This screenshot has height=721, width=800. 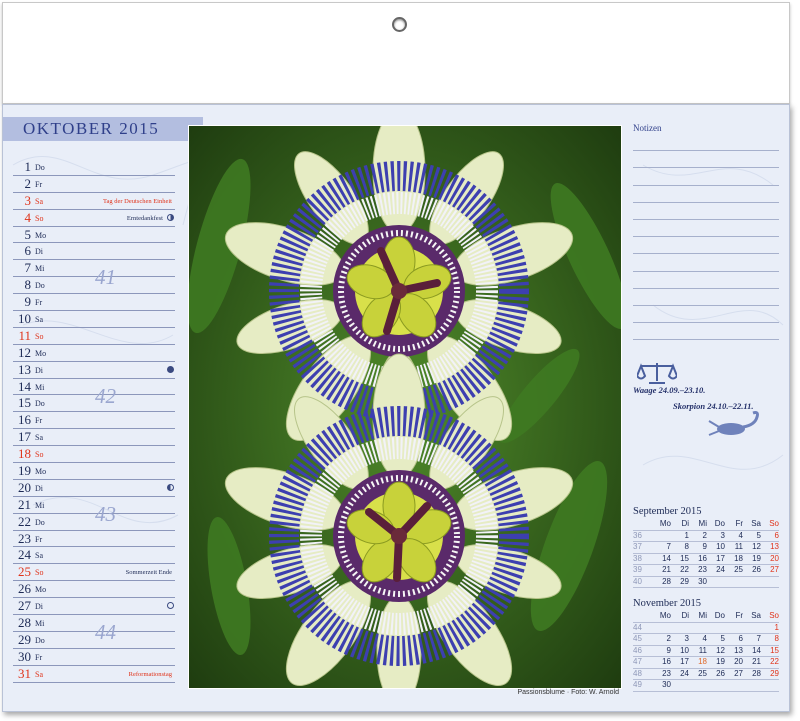 I want to click on month-title: OKTOBER 2015, so click(x=103, y=129).